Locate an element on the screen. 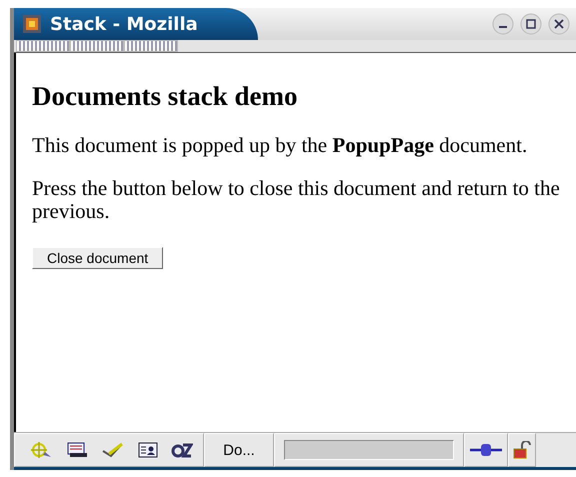  address-card-icon is located at coordinates (148, 450).